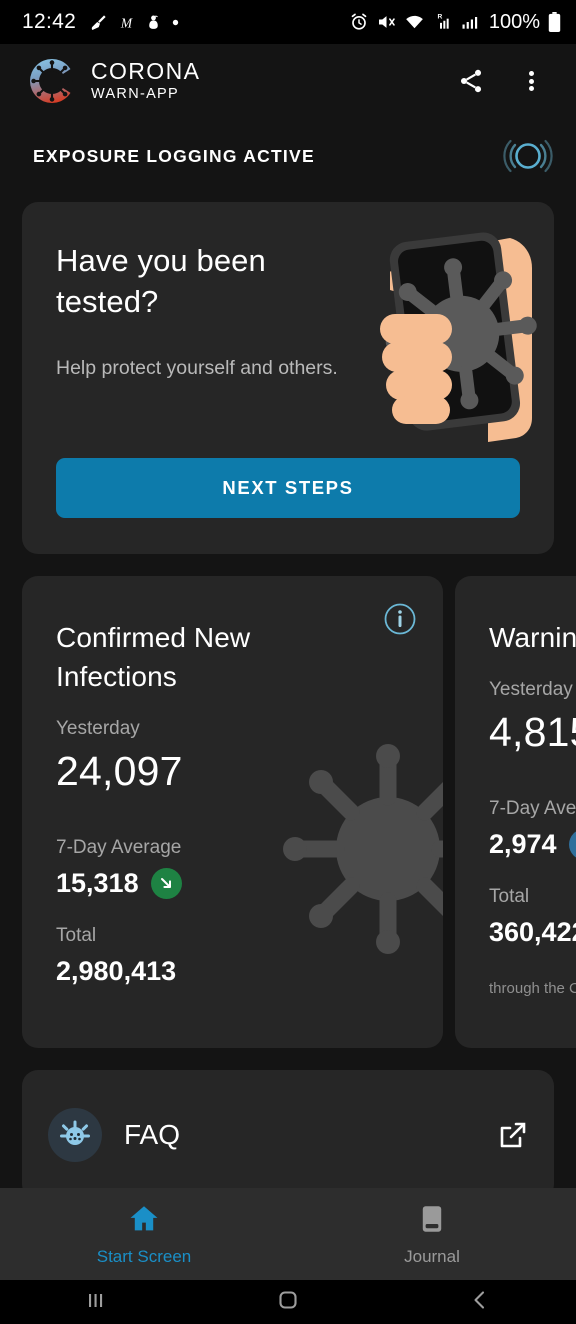 This screenshot has width=576, height=1324. I want to click on bottom-navigation-bar: Start Screen Journal, so click(288, 1234).